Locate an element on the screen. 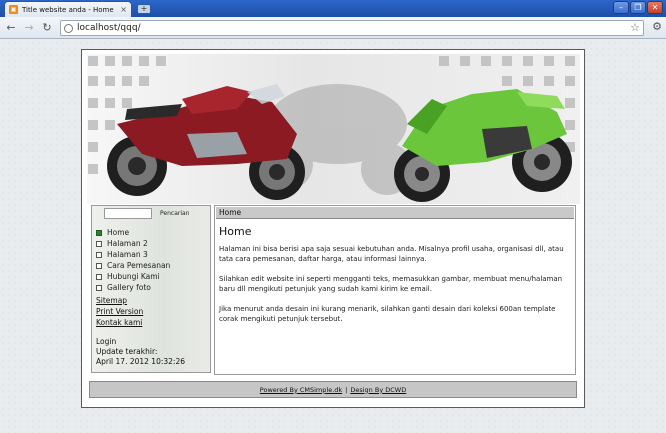 The width and height of the screenshot is (666, 433). menu-item-home: Home is located at coordinates (133, 232).